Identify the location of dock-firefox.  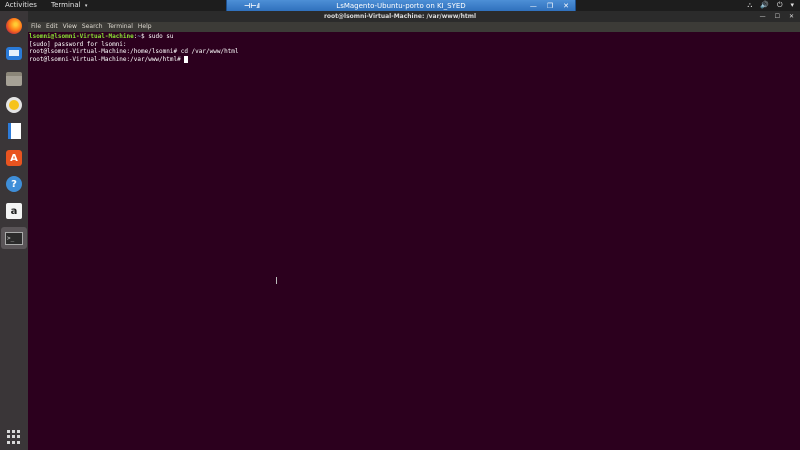
(14, 26).